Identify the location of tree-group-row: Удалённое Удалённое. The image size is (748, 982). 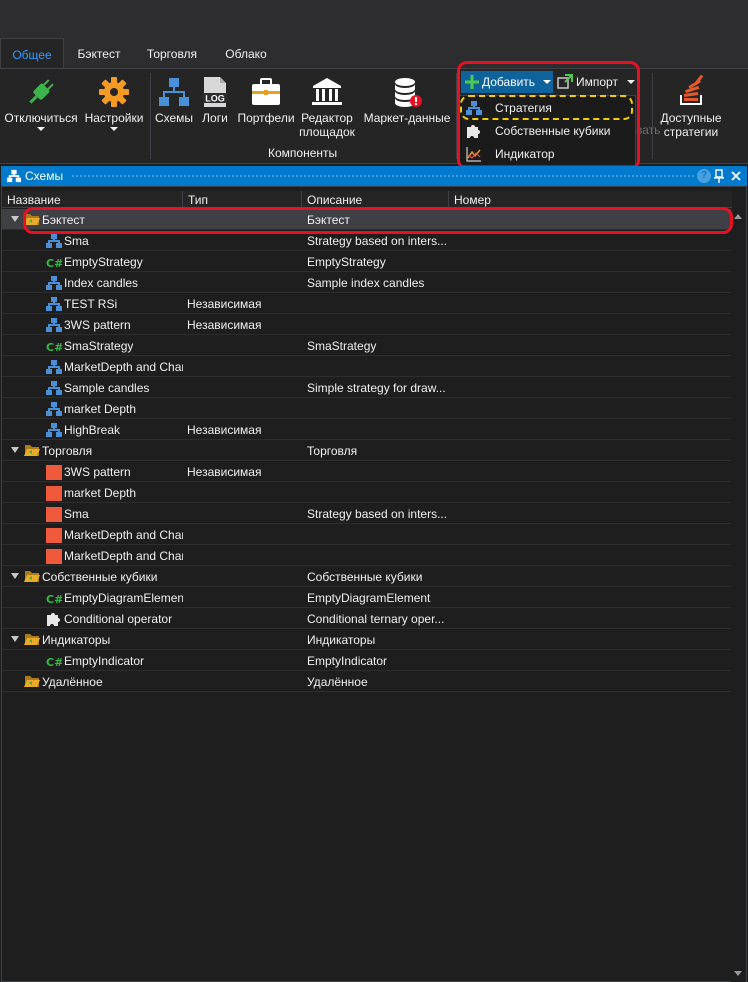
(367, 681).